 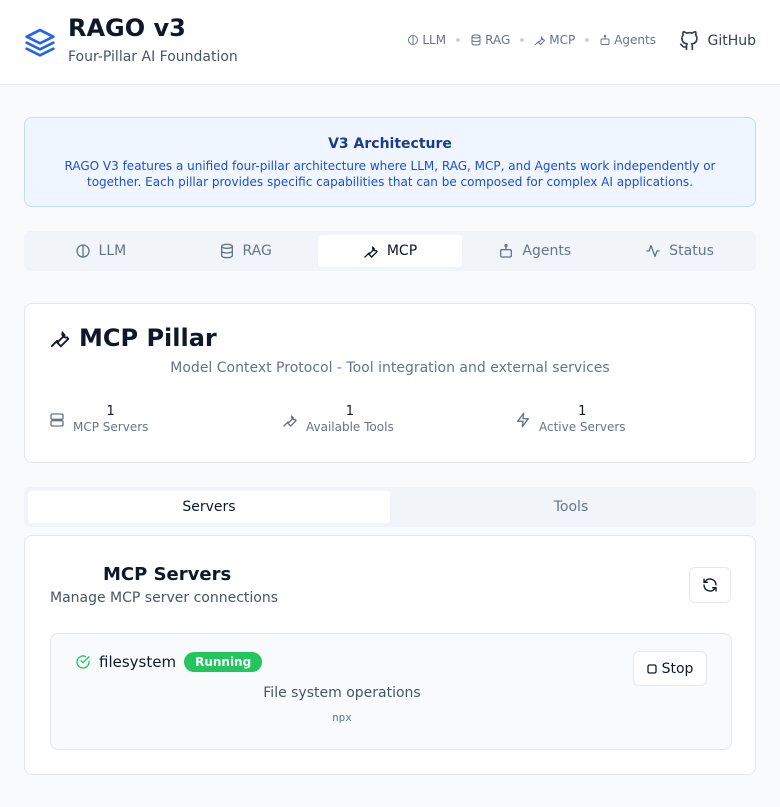 What do you see at coordinates (138, 662) in the screenshot?
I see `server-name: filesystem` at bounding box center [138, 662].